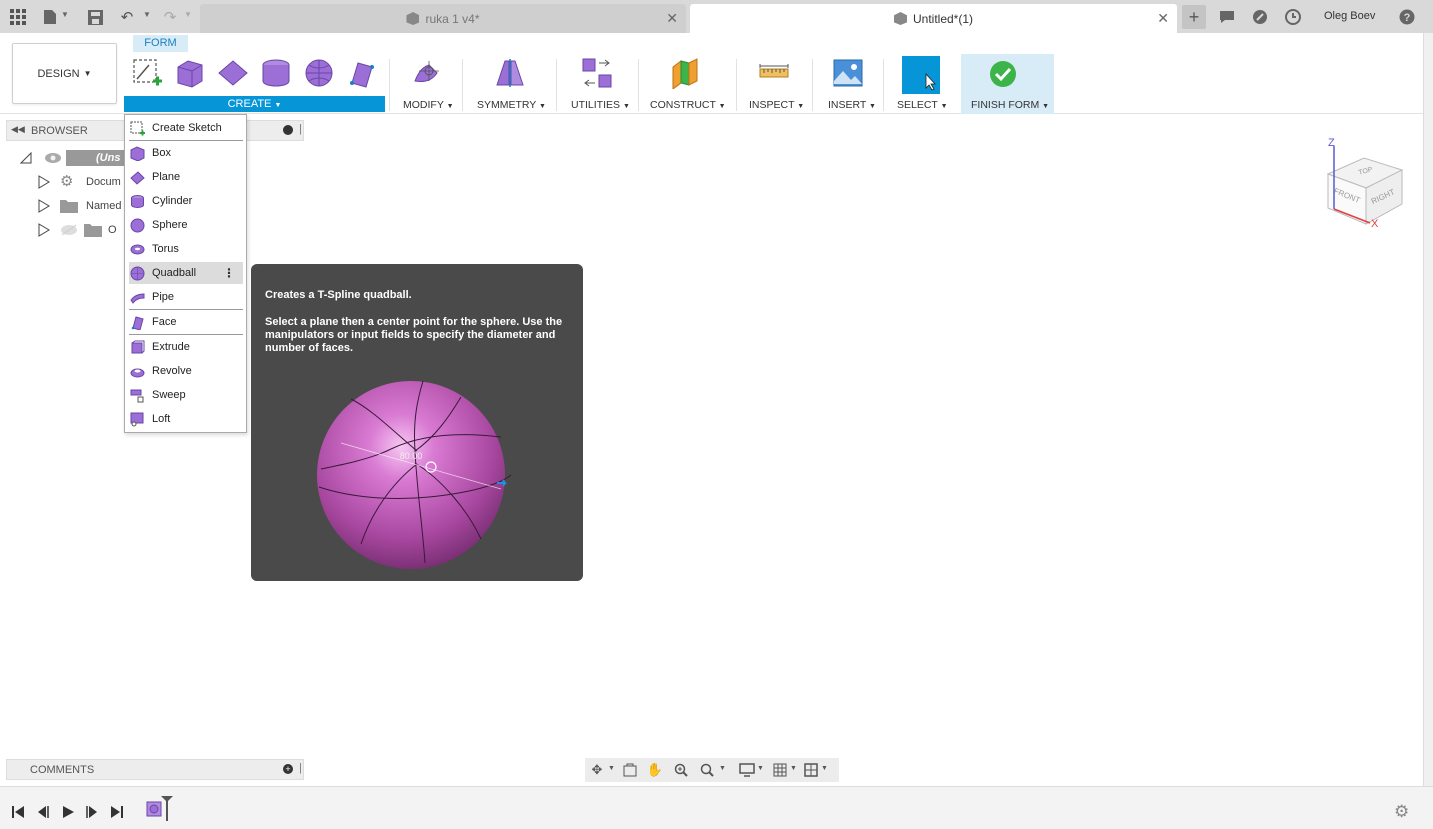 The width and height of the screenshot is (1433, 829). I want to click on workspace-switcher-button: DESIGN ▼, so click(64, 73).